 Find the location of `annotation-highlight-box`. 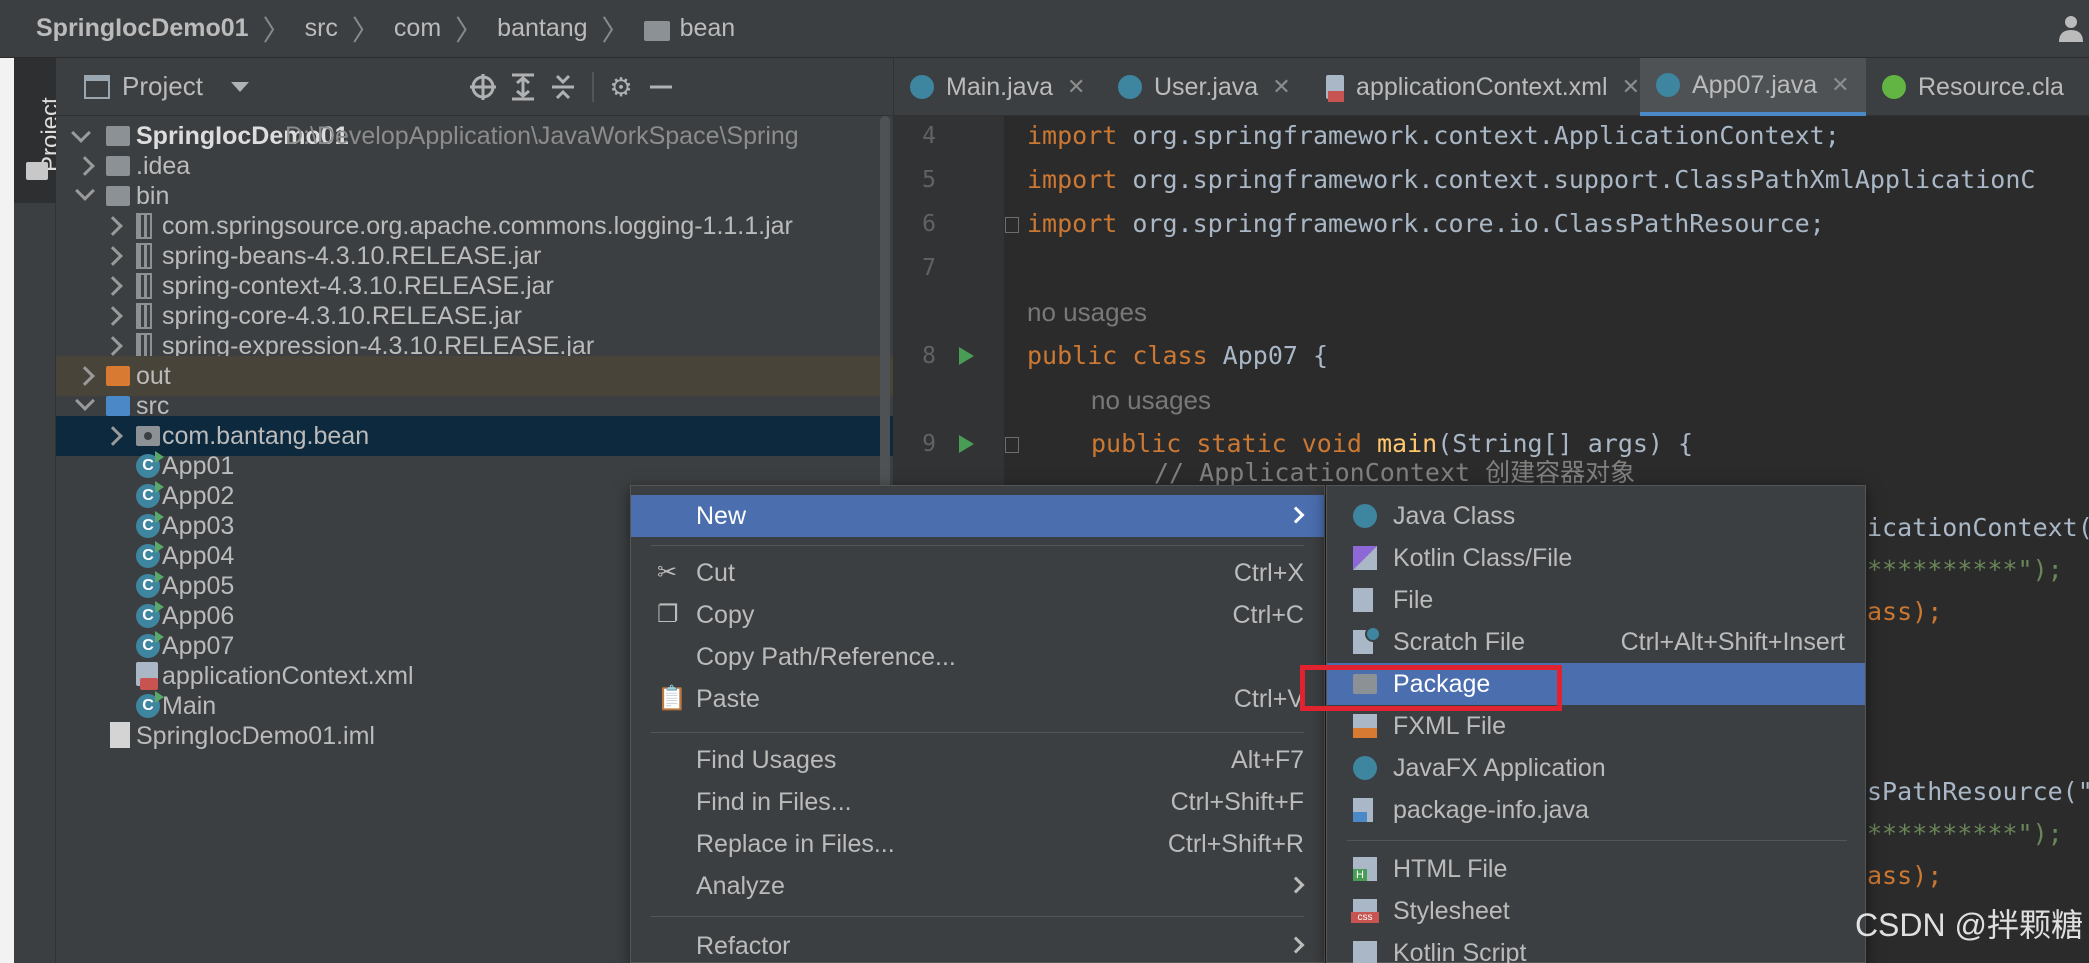

annotation-highlight-box is located at coordinates (1431, 688).